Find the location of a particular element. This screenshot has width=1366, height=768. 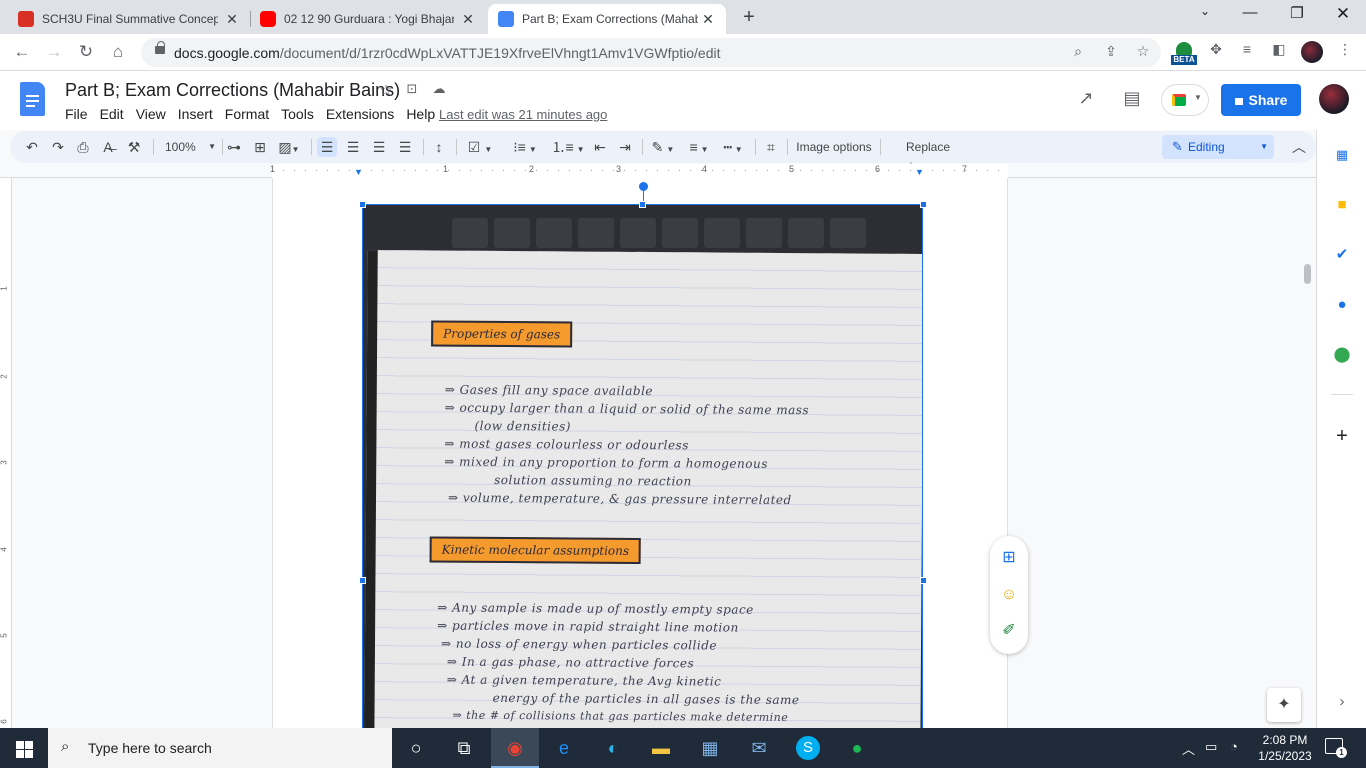

reading-list-icon: ≡ is located at coordinates (1247, 49).